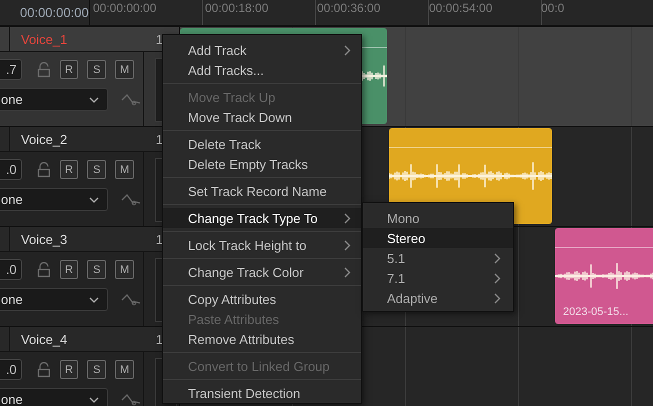 This screenshot has height=406, width=653. I want to click on ruler-label: 00:00:36:00, so click(349, 7).